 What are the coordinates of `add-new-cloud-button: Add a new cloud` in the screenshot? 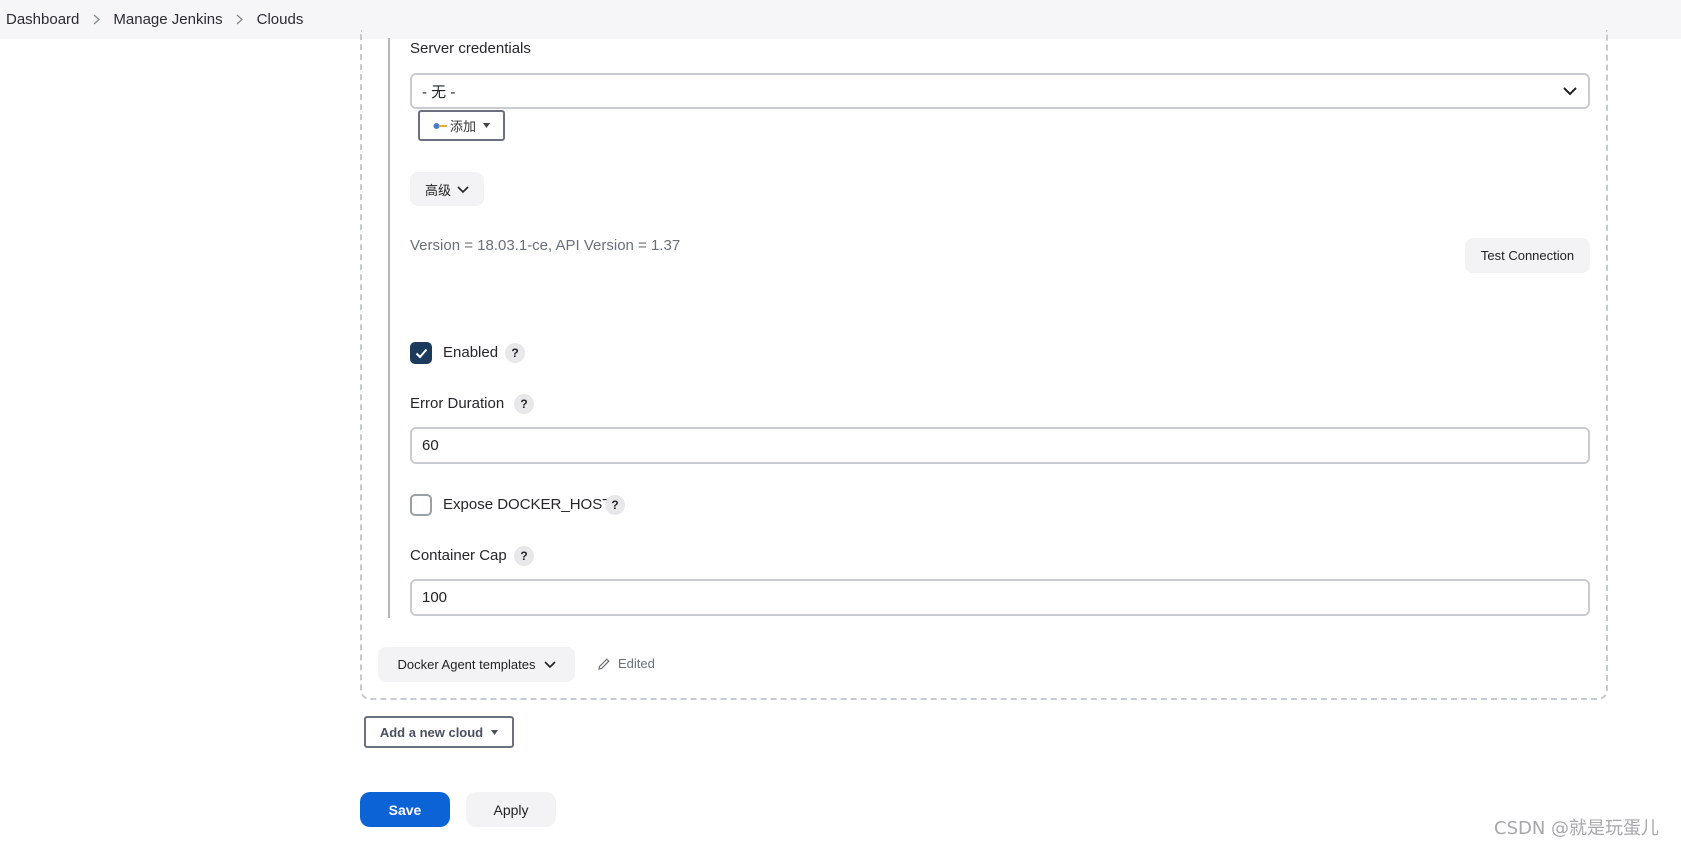 It's located at (439, 732).